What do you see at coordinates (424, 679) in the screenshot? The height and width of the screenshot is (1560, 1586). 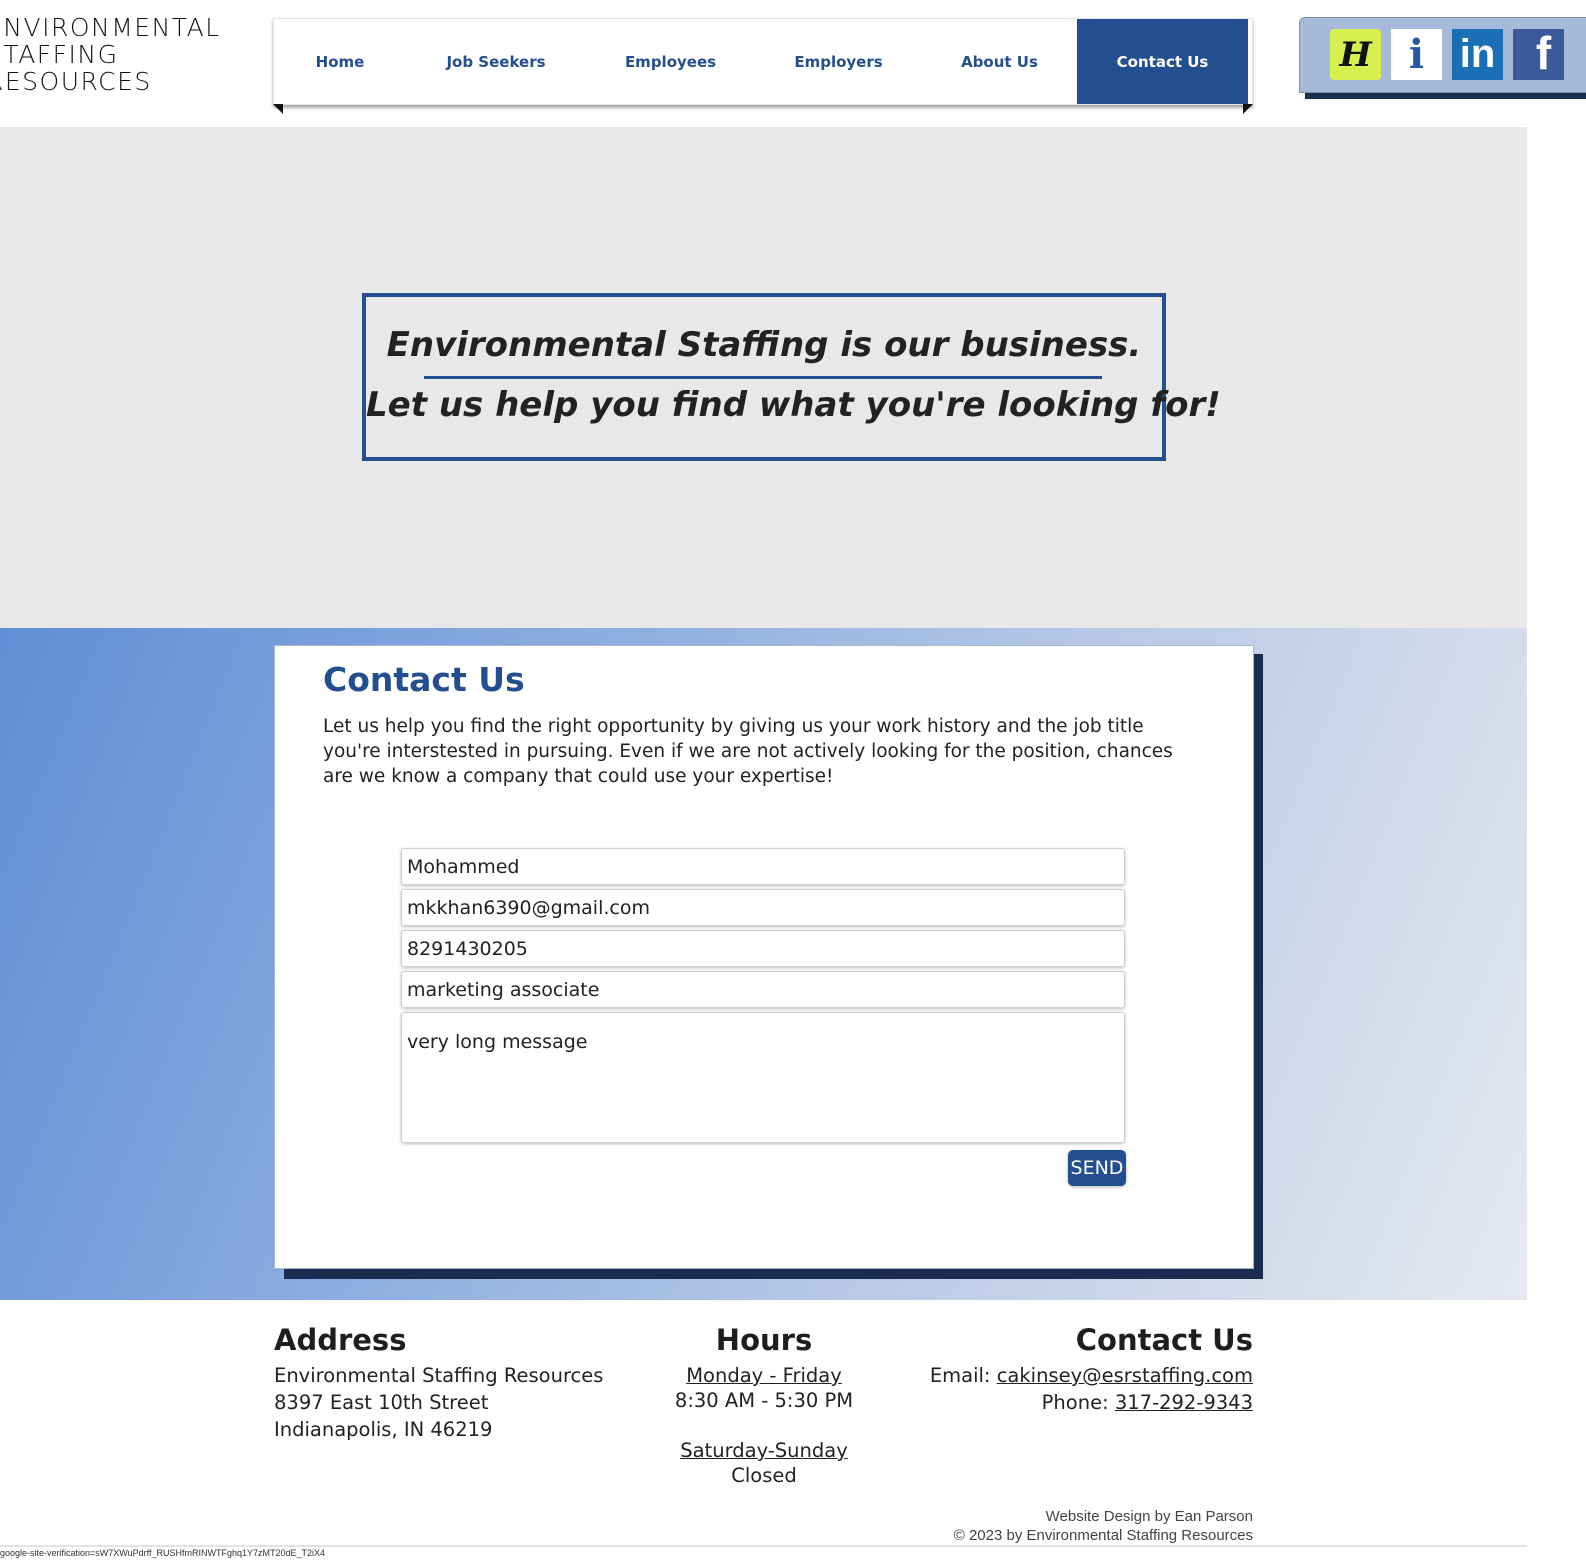 I see `contact-title: Contact Us` at bounding box center [424, 679].